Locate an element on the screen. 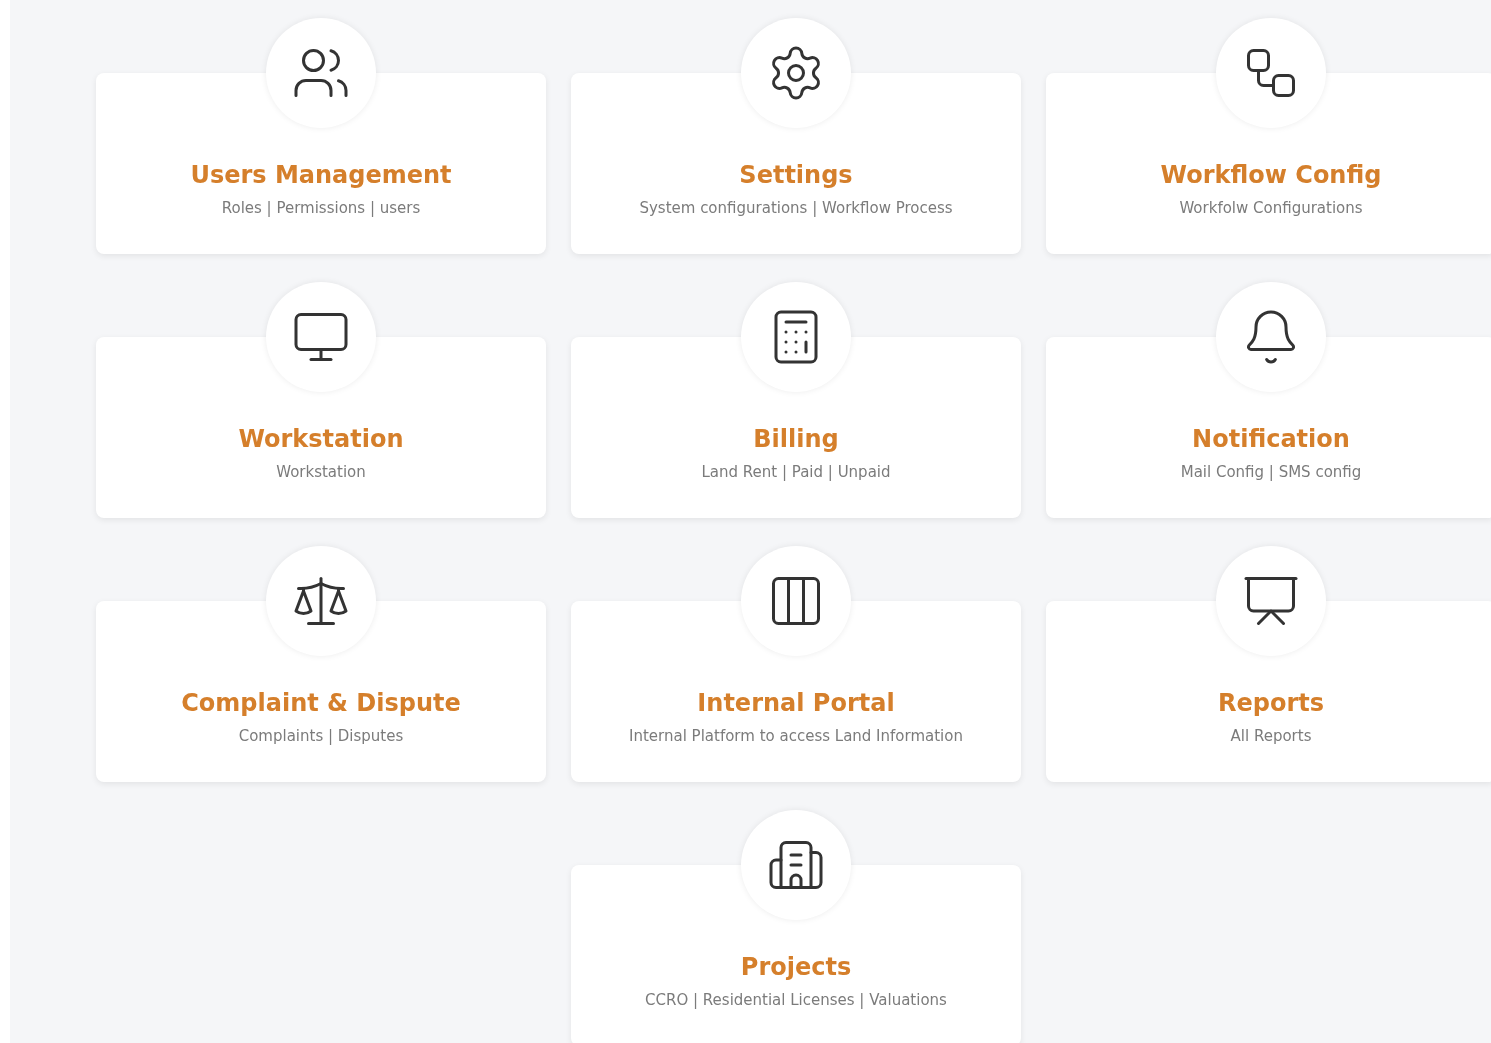 This screenshot has width=1491, height=1043. card-title: Users Management is located at coordinates (321, 175).